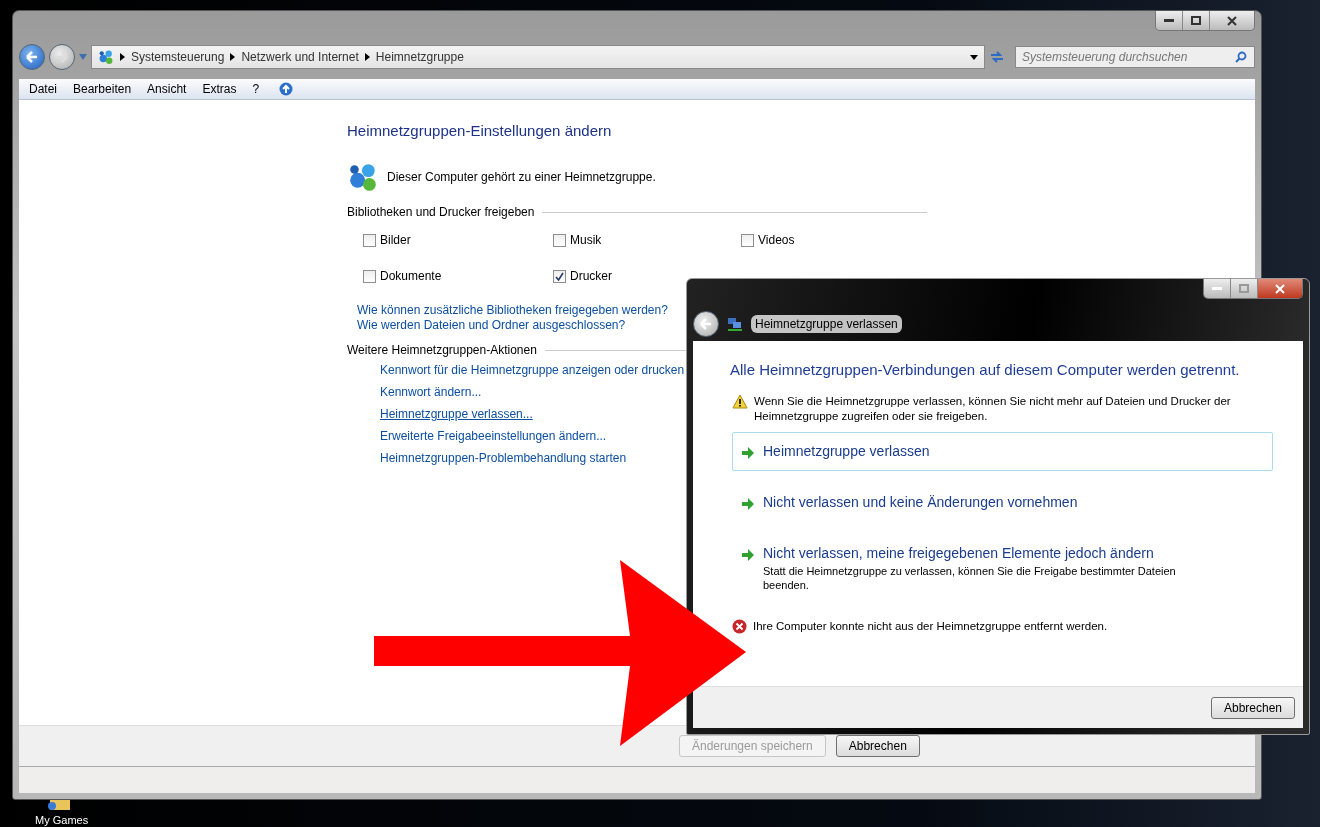 The width and height of the screenshot is (1320, 827). Describe the element at coordinates (930, 626) in the screenshot. I see `error-text: Ihre Computer konnte nicht aus der Heimnetzgruppe entfernt werden.` at that location.